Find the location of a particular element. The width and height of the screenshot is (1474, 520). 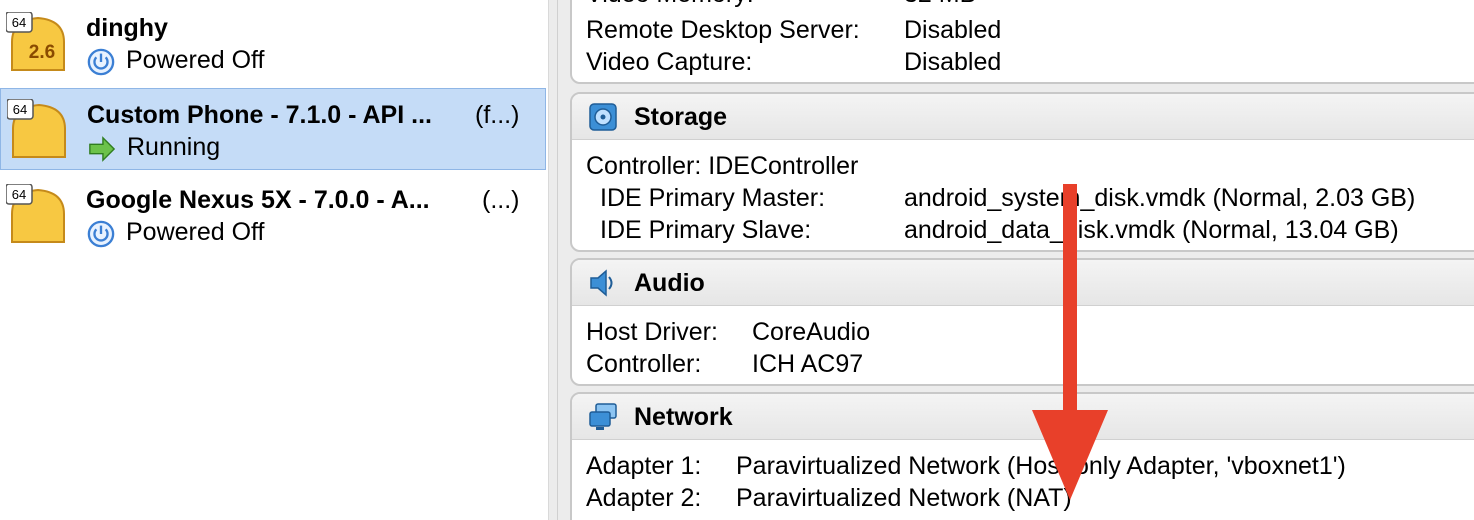

display-label: Video Memory: is located at coordinates (670, 4).